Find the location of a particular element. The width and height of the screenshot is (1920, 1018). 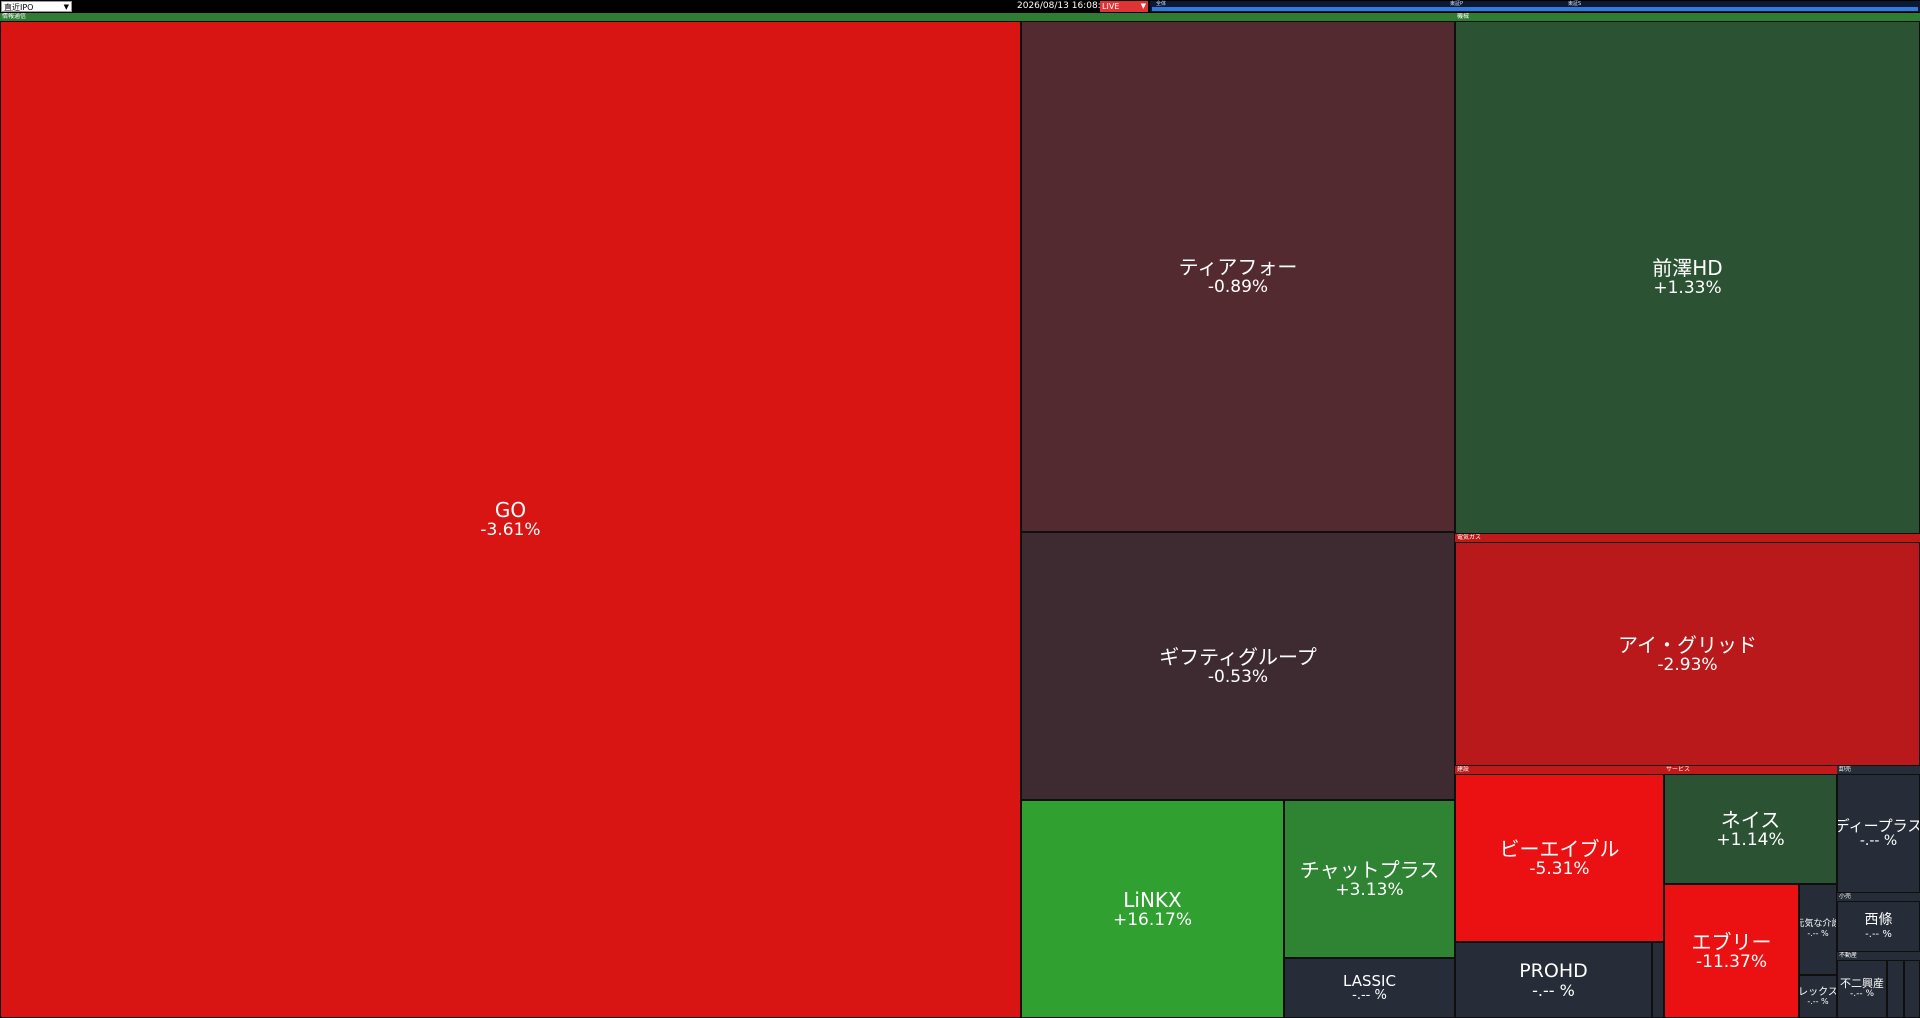

stock-change: -2.93% is located at coordinates (1687, 664).